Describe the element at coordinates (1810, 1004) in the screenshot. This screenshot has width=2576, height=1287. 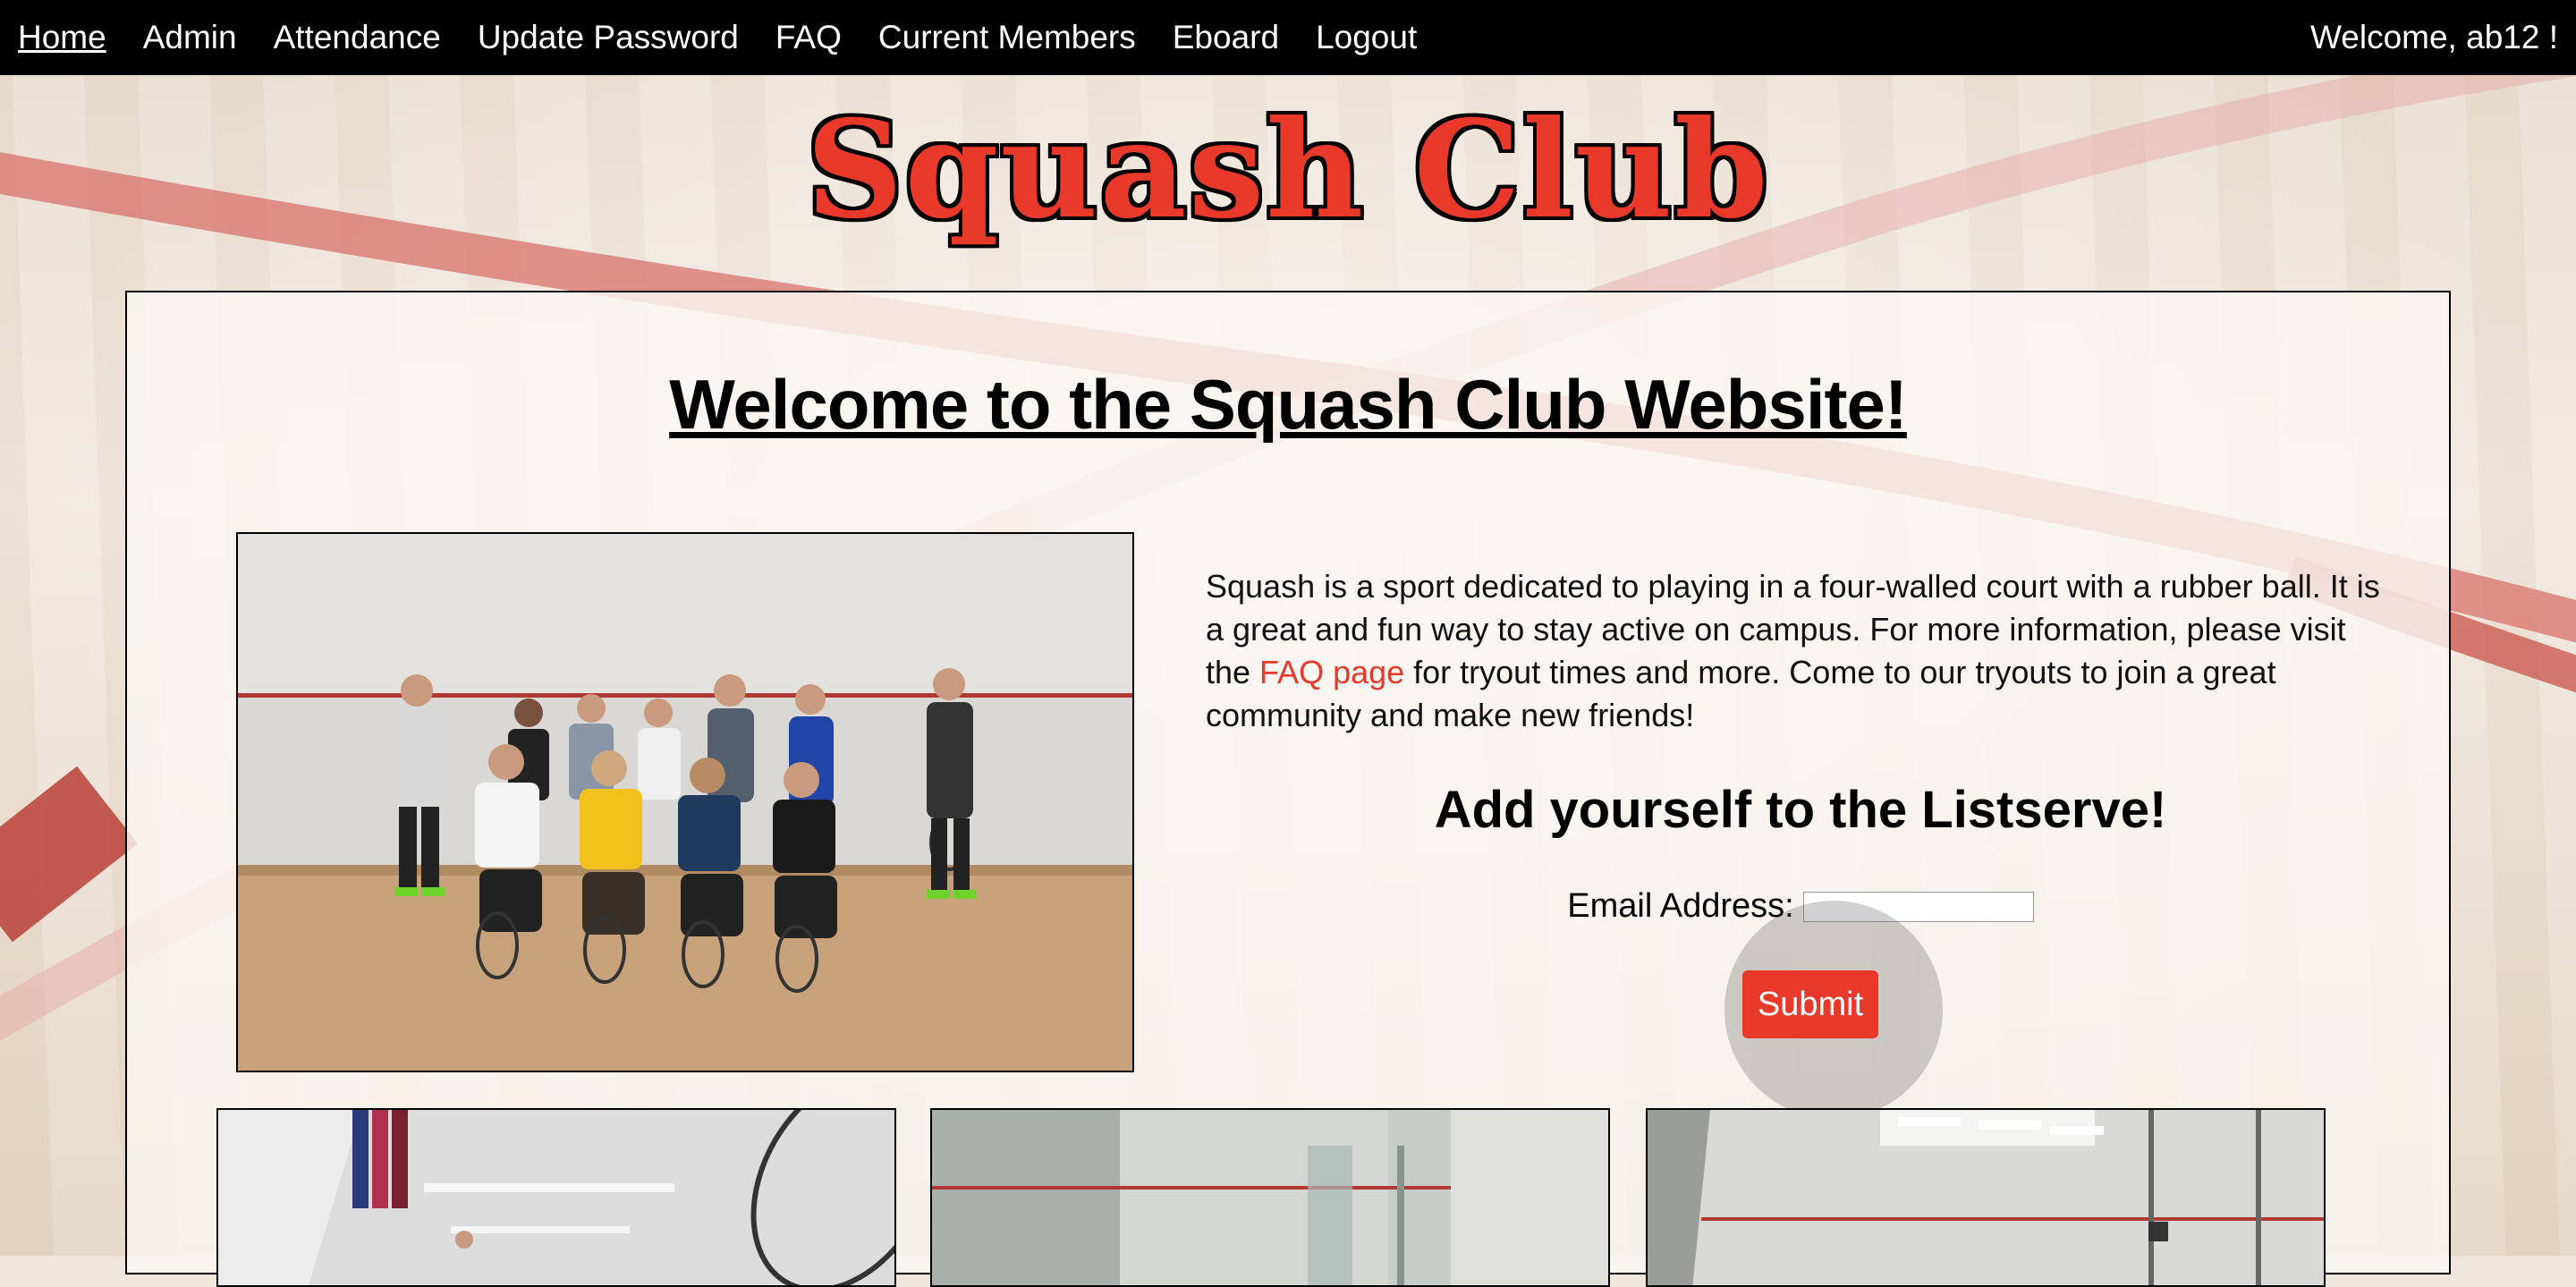
I see `submit-button: Submit` at that location.